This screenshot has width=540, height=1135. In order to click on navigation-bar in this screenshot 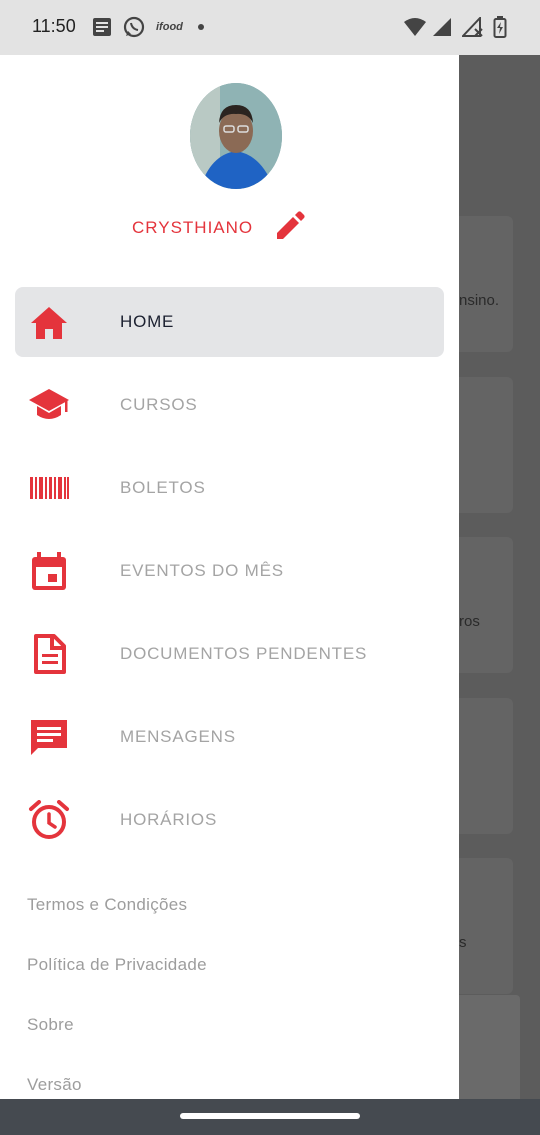, I will do `click(270, 1117)`.